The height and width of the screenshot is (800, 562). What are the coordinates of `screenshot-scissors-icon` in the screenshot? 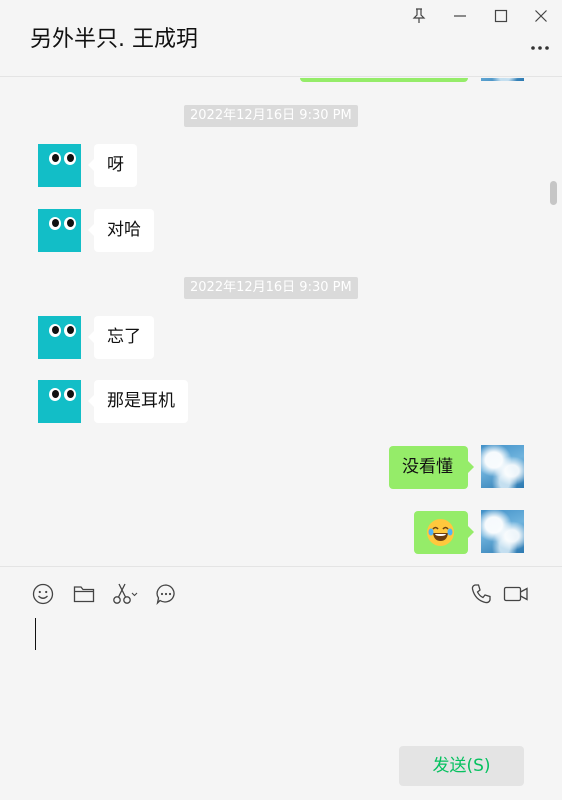 It's located at (125, 593).